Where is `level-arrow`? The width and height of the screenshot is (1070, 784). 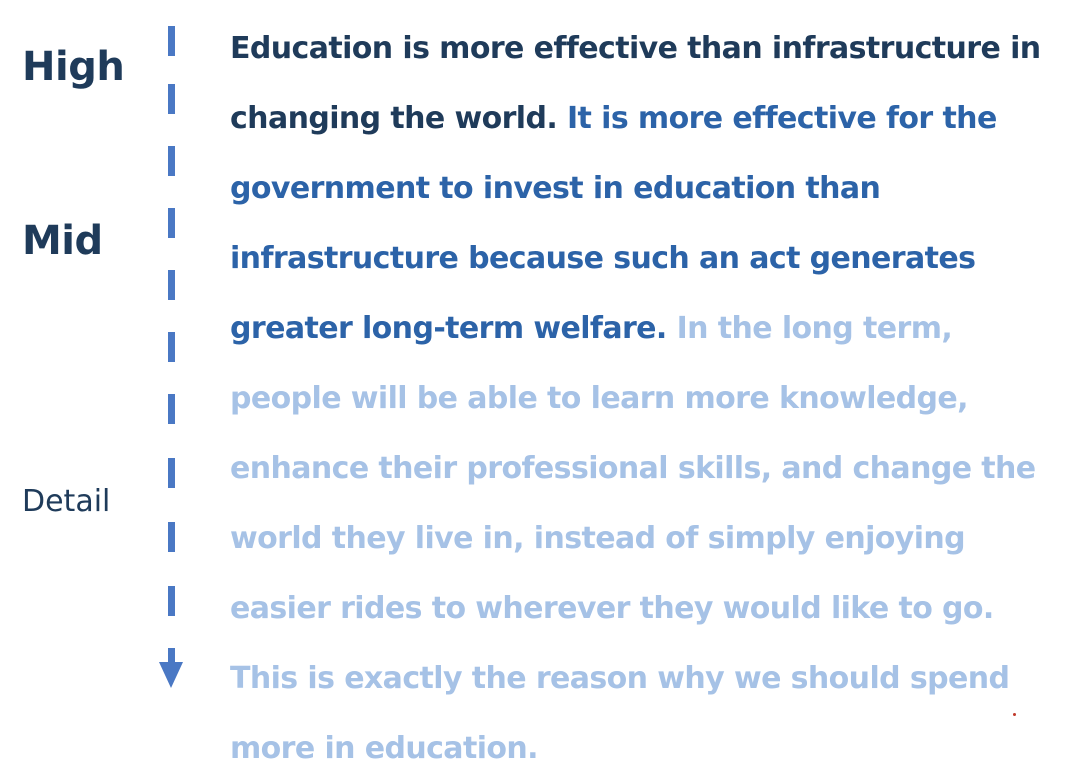
level-arrow is located at coordinates (171, 361).